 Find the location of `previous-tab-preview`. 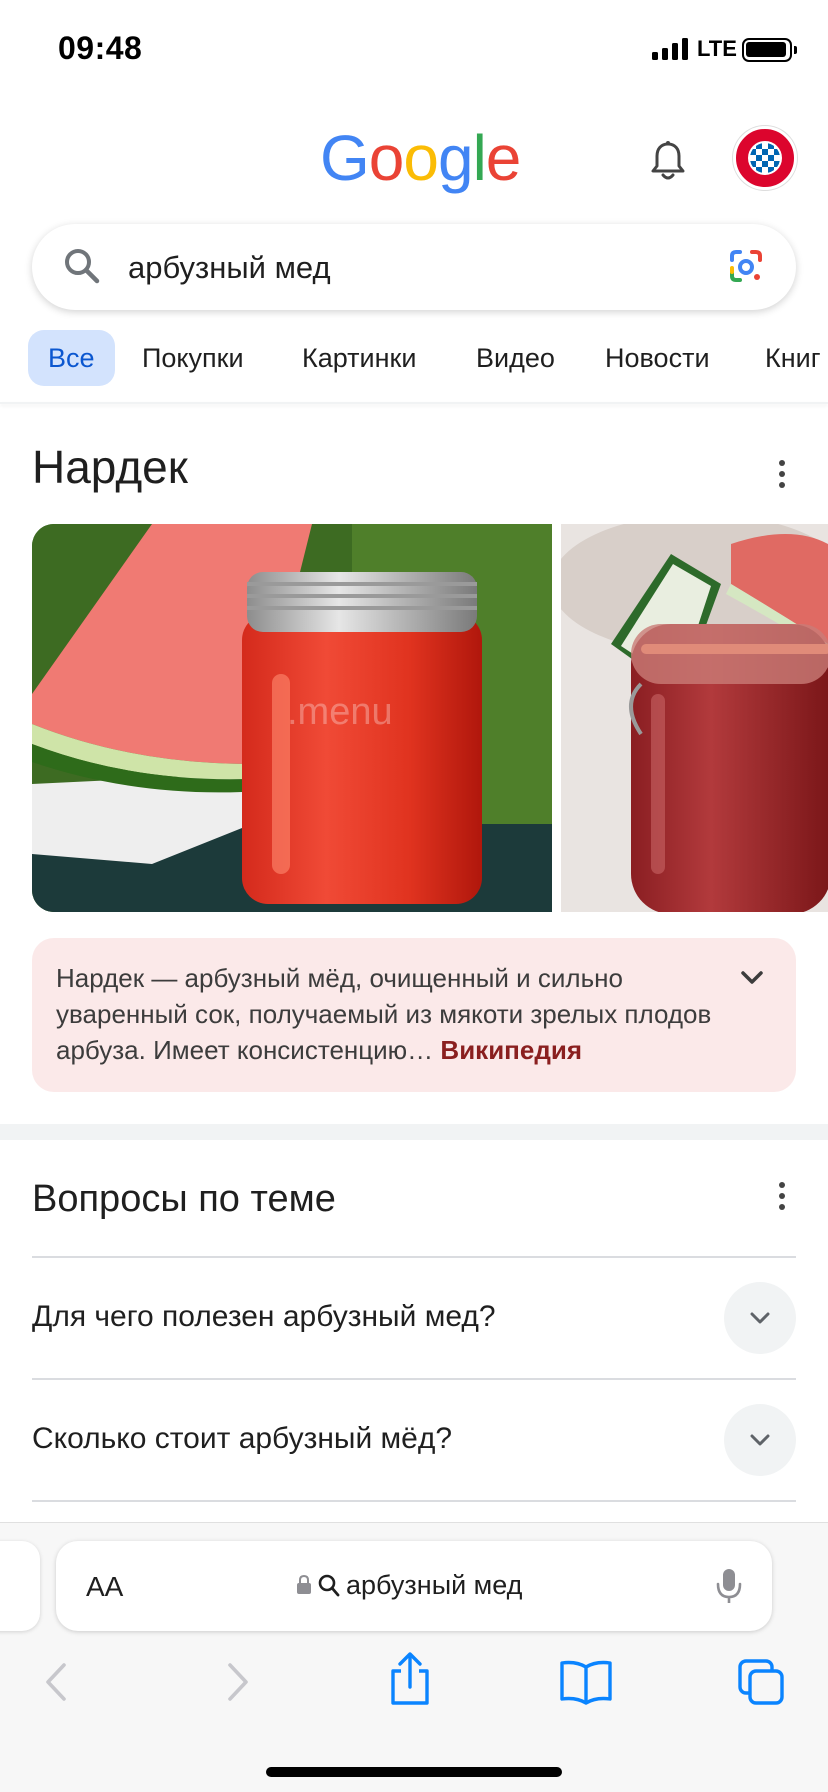

previous-tab-preview is located at coordinates (20, 1586).